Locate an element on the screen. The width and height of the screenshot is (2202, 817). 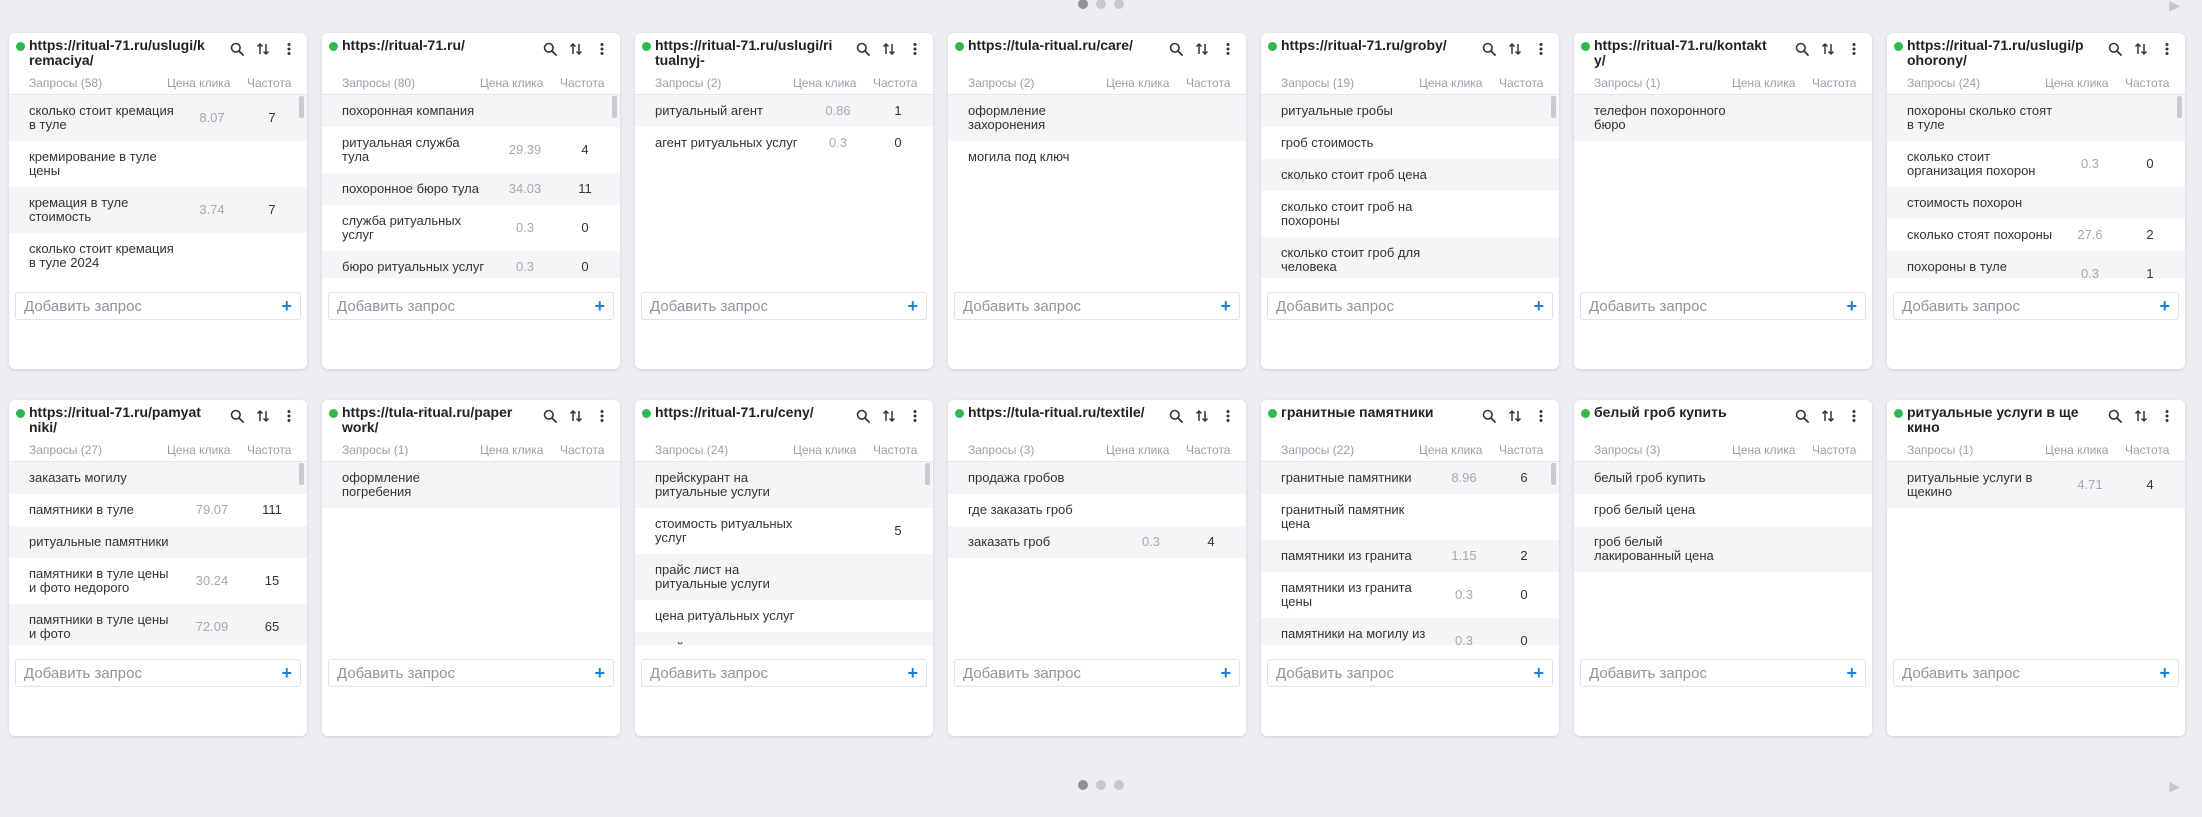
query-row: ритуальная служба тула 29.39 4 is located at coordinates (471, 150).